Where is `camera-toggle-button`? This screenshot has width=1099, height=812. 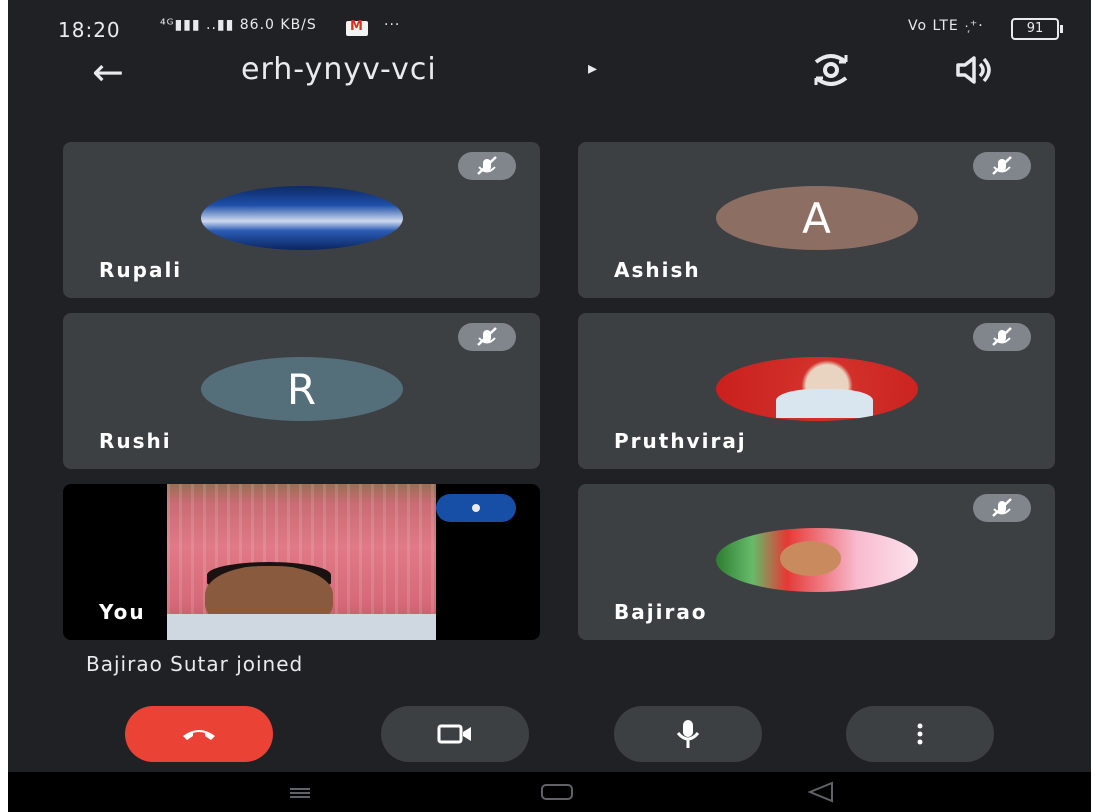 camera-toggle-button is located at coordinates (455, 734).